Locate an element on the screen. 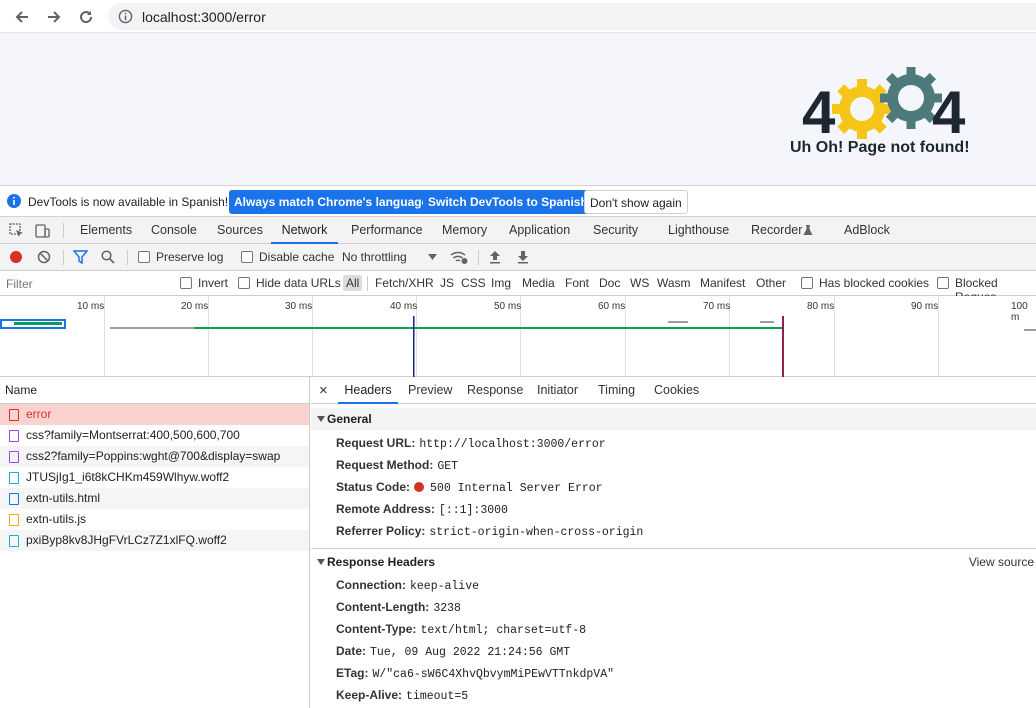  tab-lighthouse: Lighthouse is located at coordinates (698, 230).